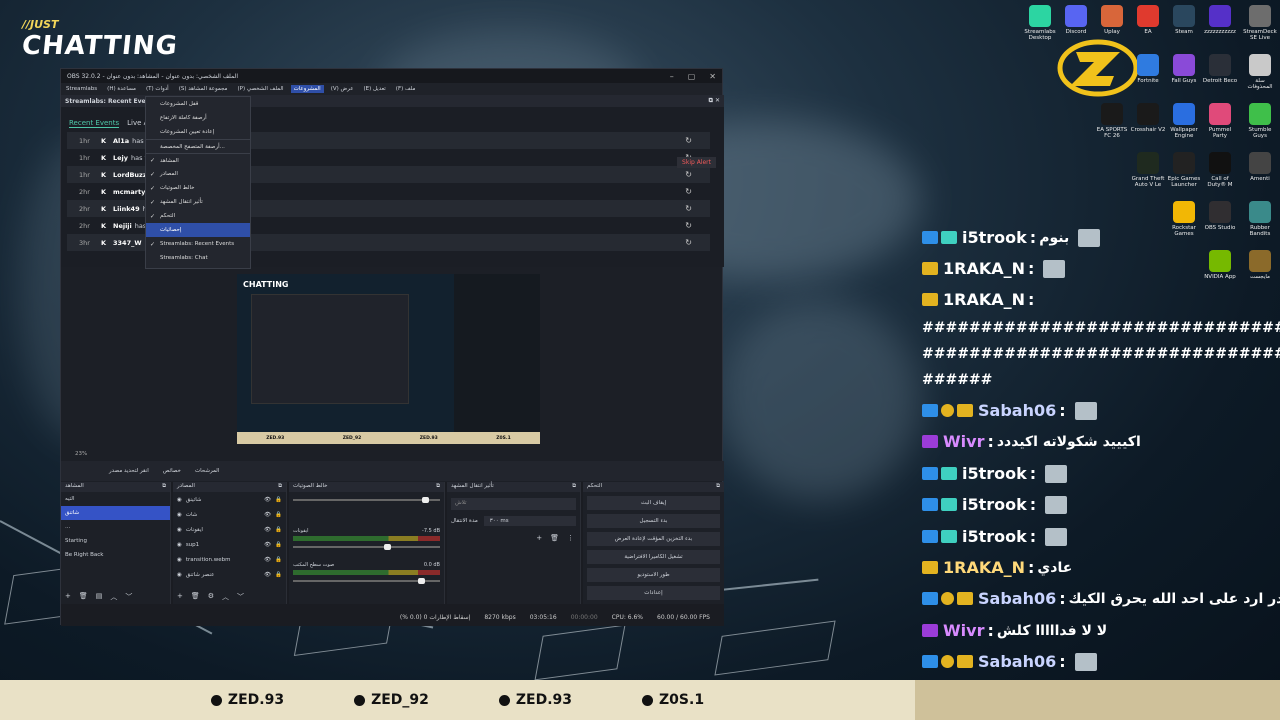 The image size is (1280, 720). I want to click on scene-item: Starting, so click(115, 541).